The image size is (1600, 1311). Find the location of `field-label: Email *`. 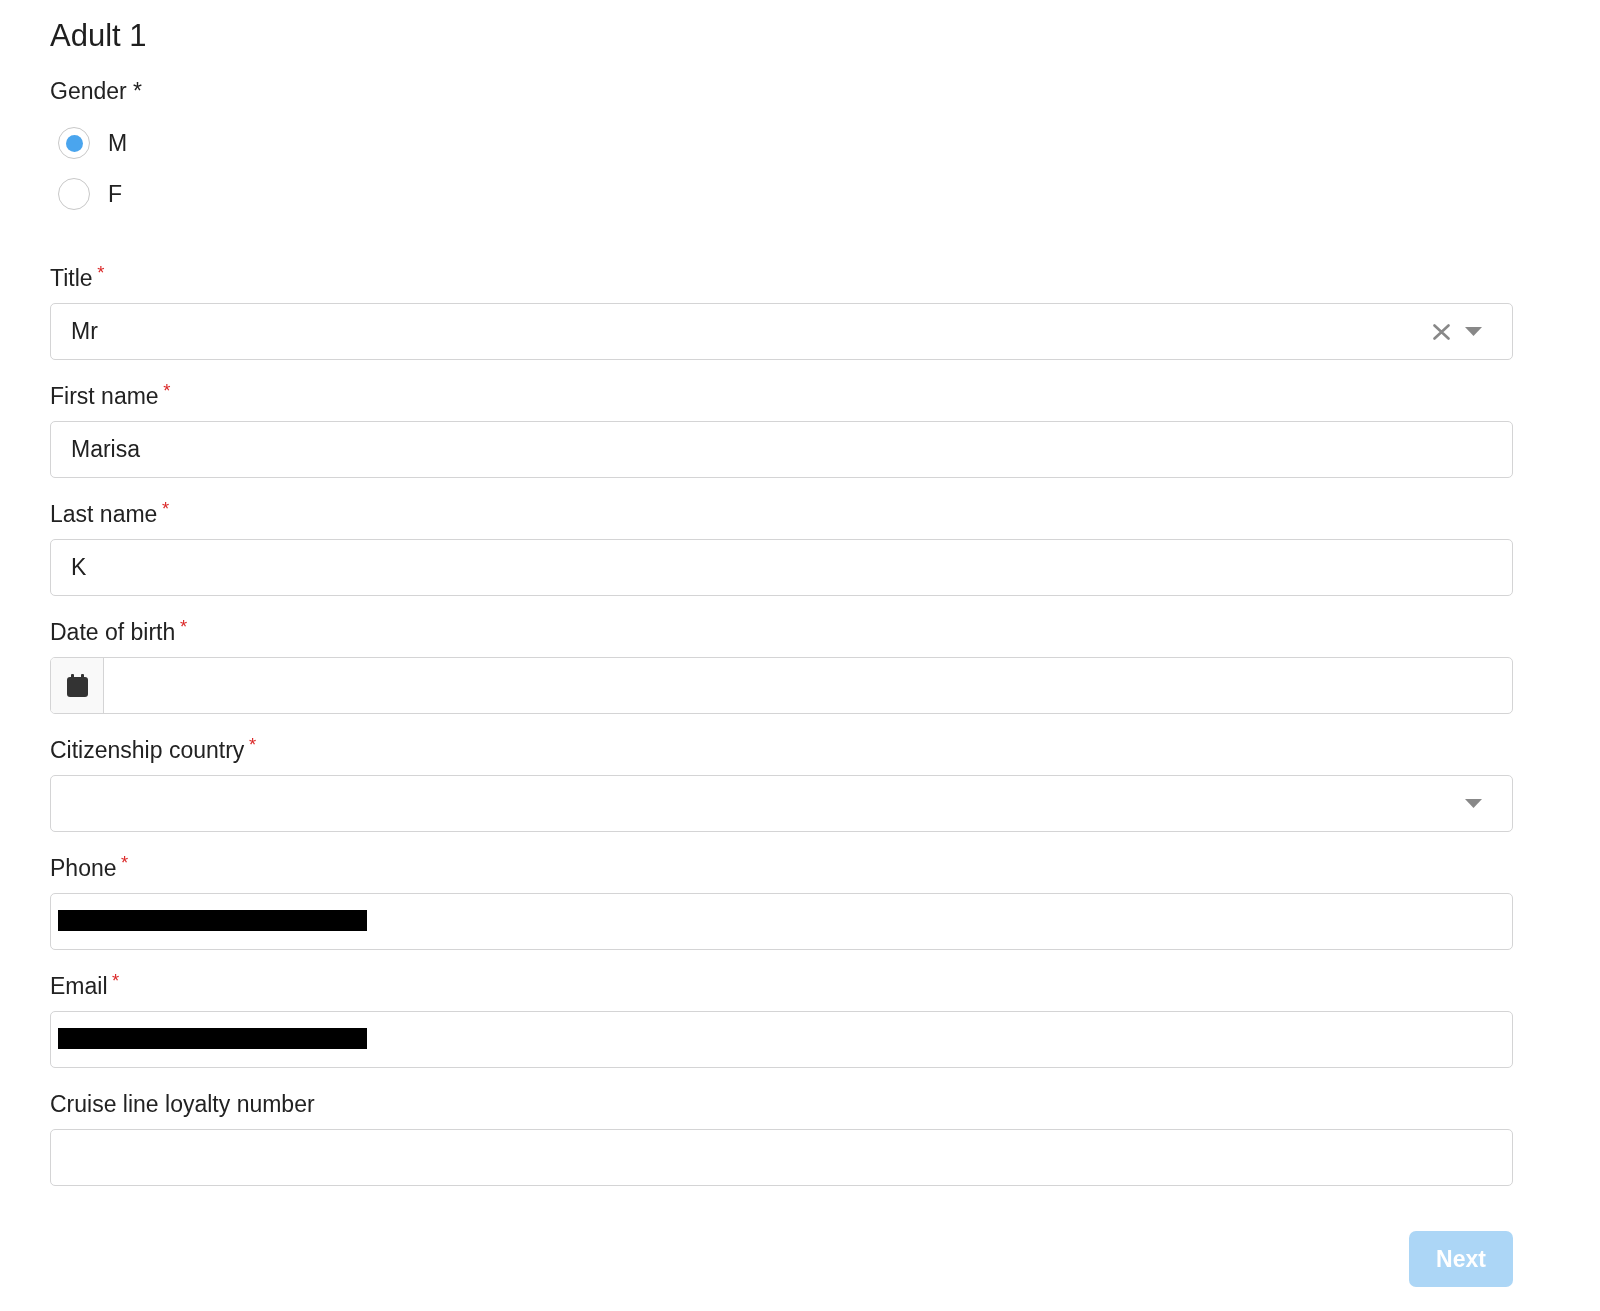

field-label: Email * is located at coordinates (85, 986).